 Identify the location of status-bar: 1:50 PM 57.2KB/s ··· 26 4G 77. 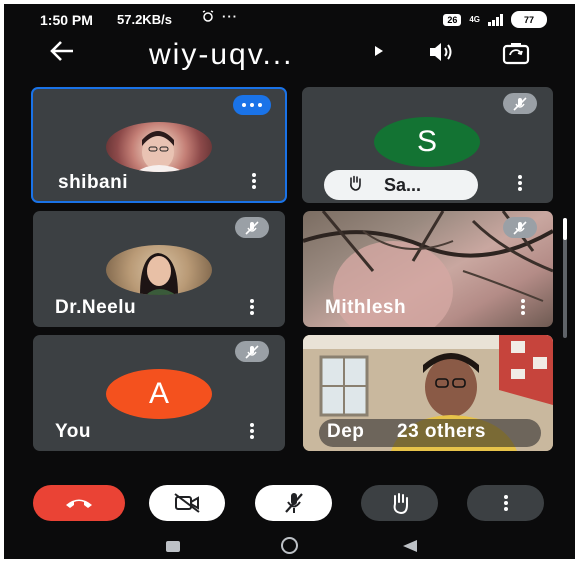
(289, 19).